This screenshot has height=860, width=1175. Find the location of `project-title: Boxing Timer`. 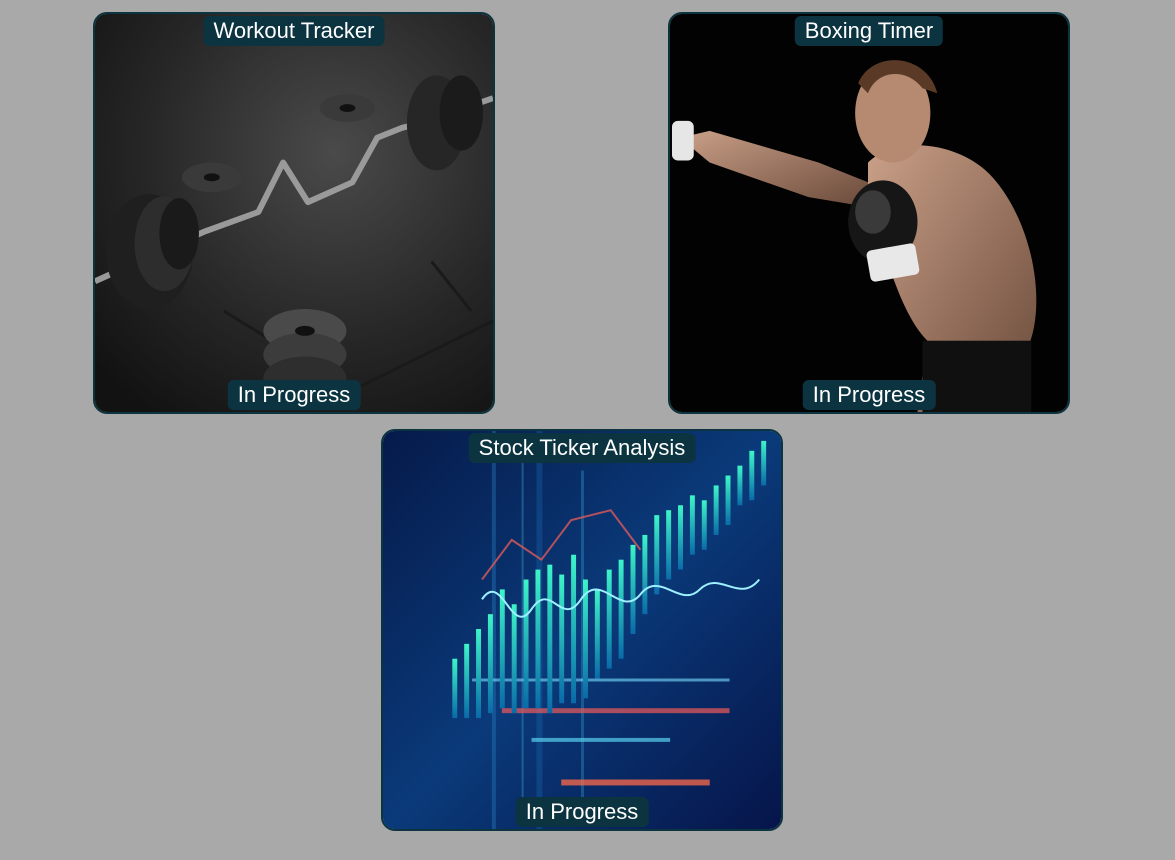

project-title: Boxing Timer is located at coordinates (869, 31).